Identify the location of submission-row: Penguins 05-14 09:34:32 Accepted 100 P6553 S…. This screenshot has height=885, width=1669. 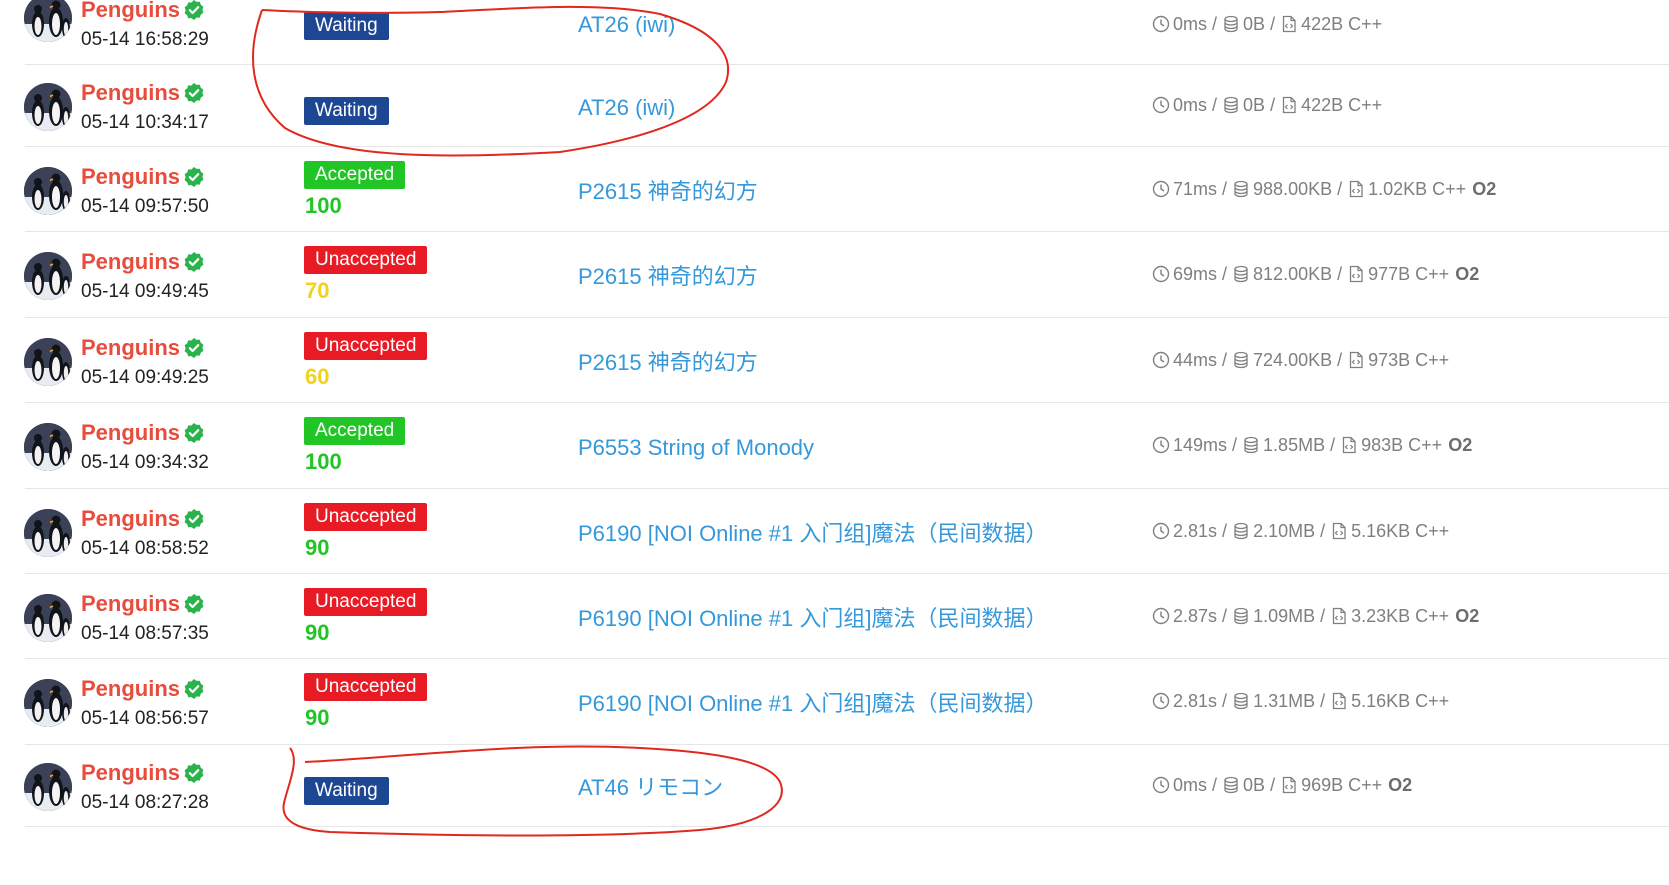
(834, 446).